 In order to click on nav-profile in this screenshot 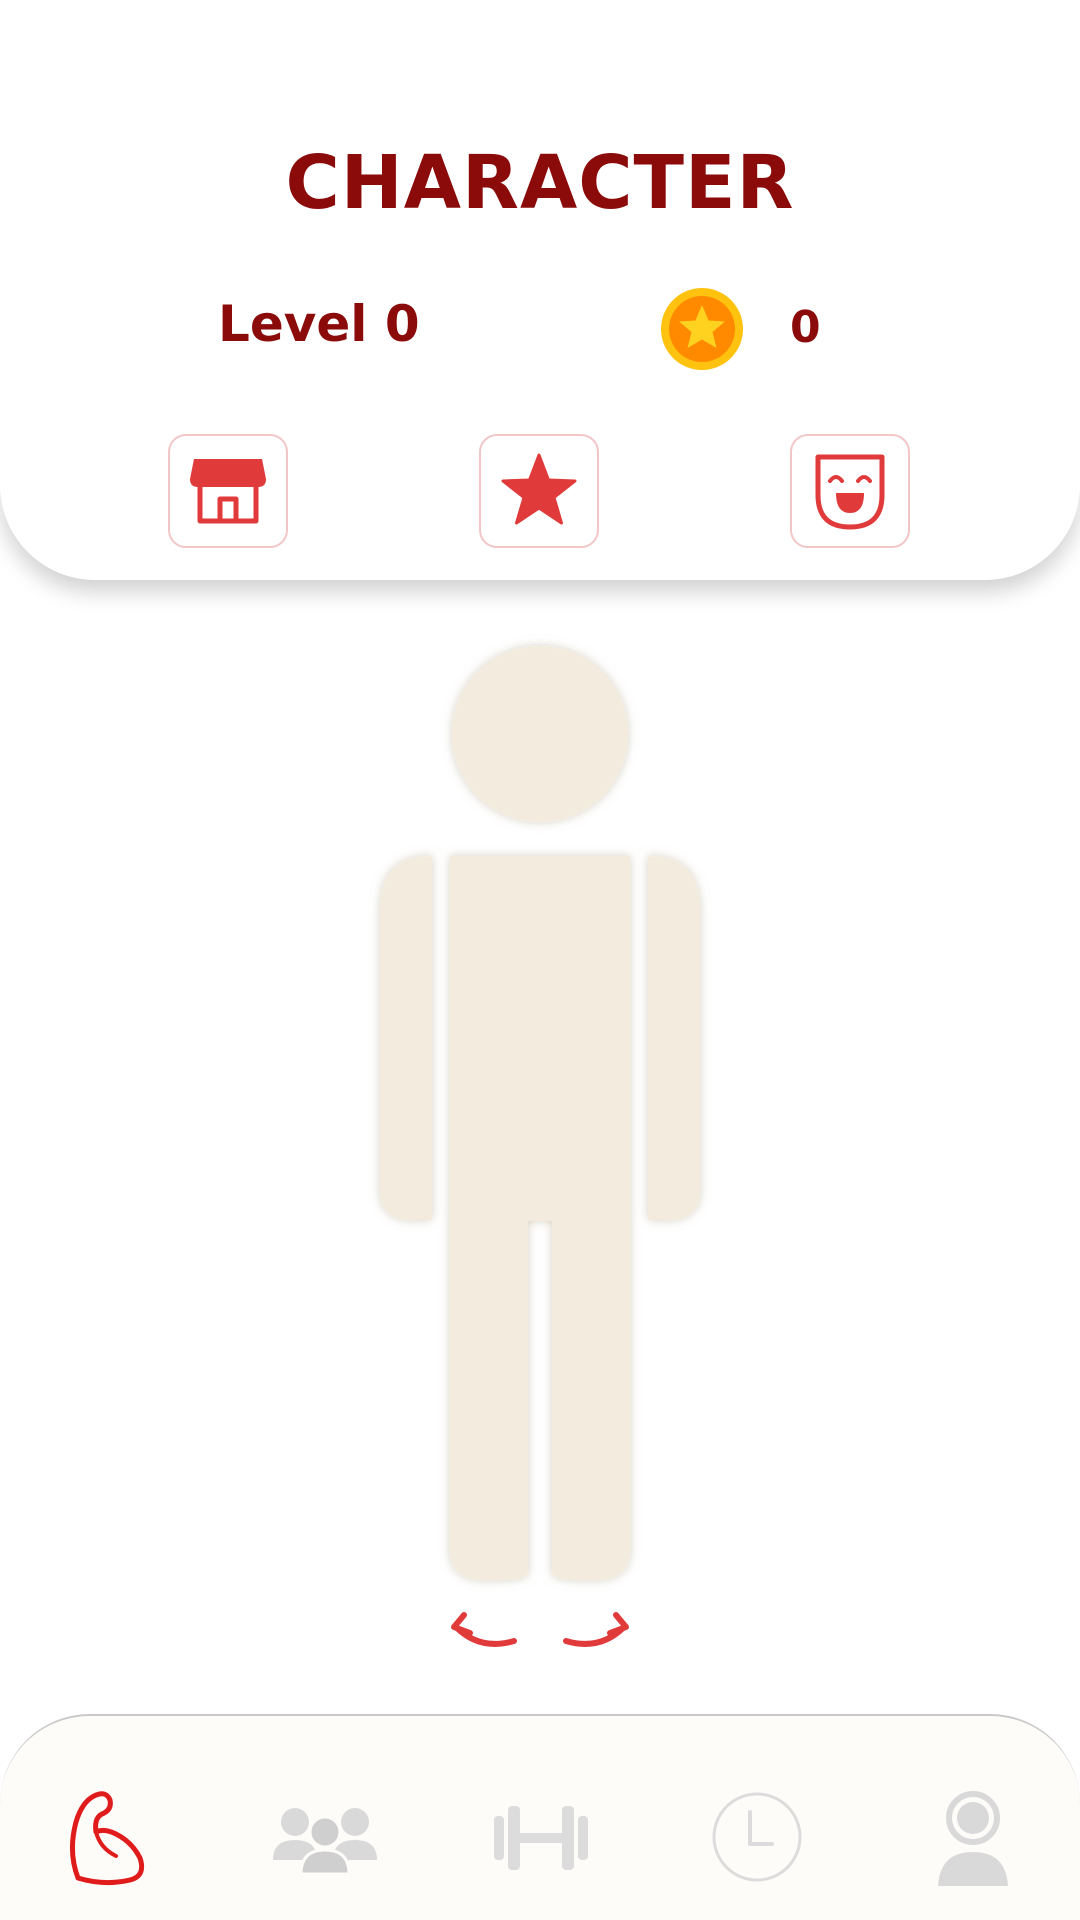, I will do `click(973, 1837)`.